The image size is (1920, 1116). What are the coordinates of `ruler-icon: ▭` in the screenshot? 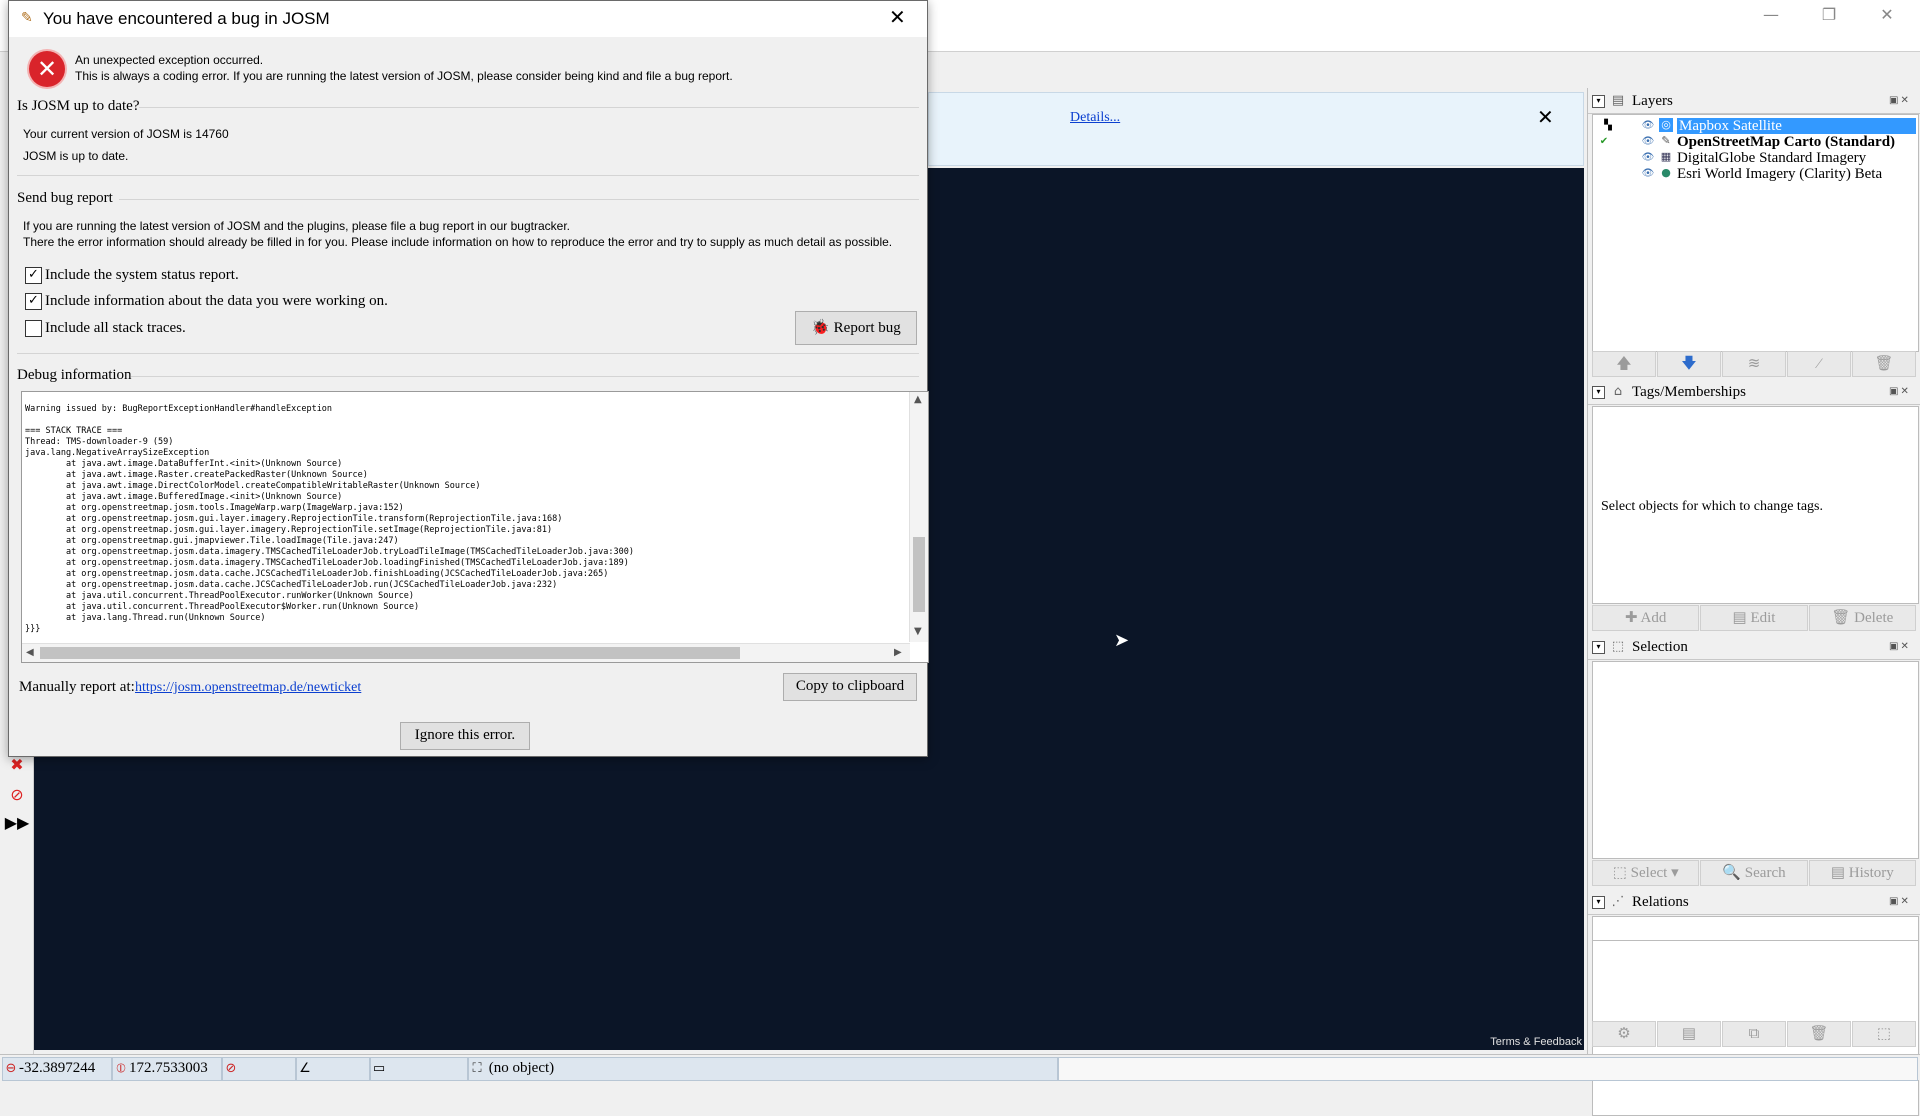 It's located at (379, 1068).